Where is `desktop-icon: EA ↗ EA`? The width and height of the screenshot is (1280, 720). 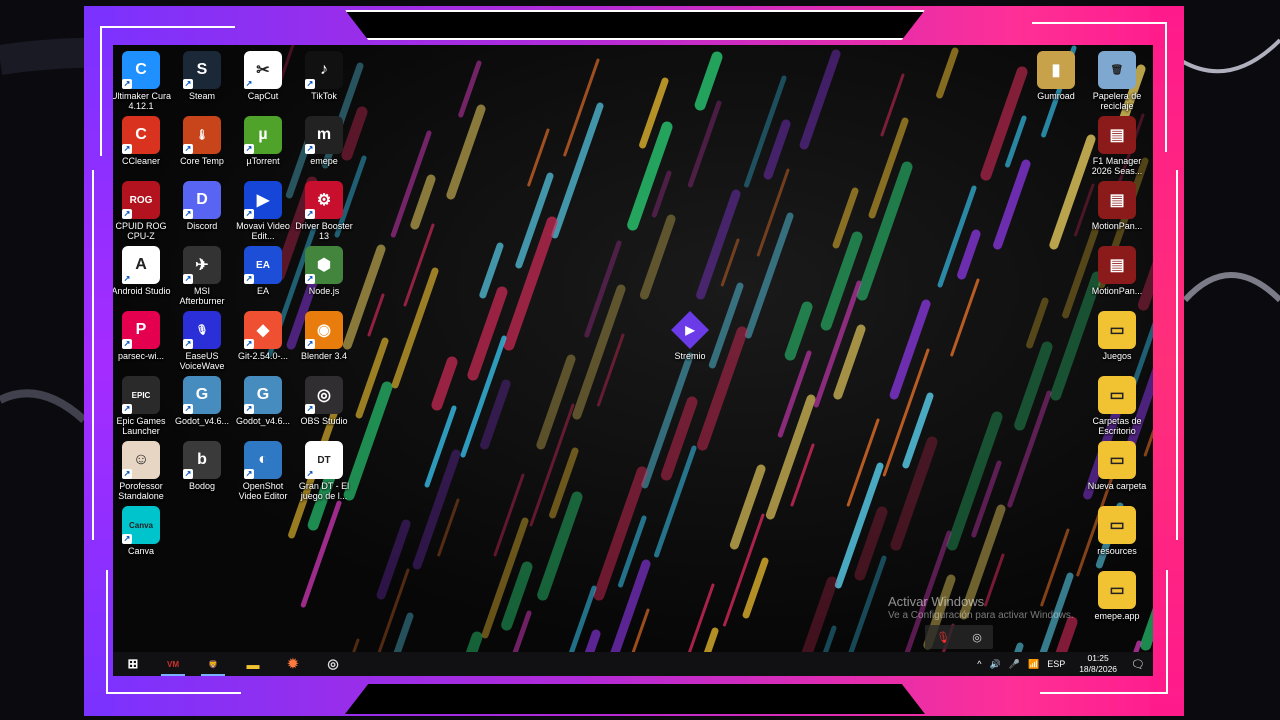 desktop-icon: EA ↗ EA is located at coordinates (263, 271).